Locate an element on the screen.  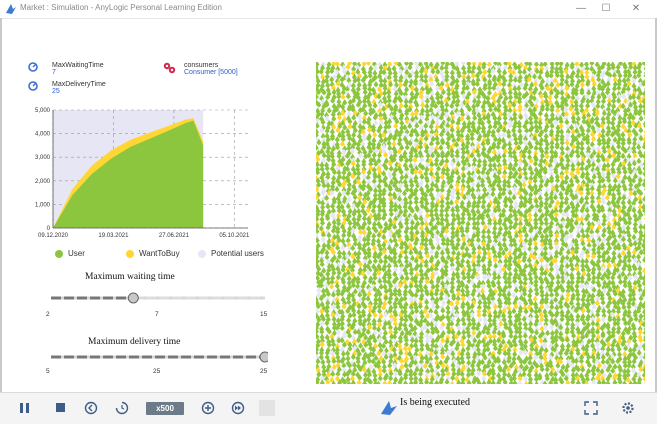
y-tick-label: 5,000 is located at coordinates (43, 111).